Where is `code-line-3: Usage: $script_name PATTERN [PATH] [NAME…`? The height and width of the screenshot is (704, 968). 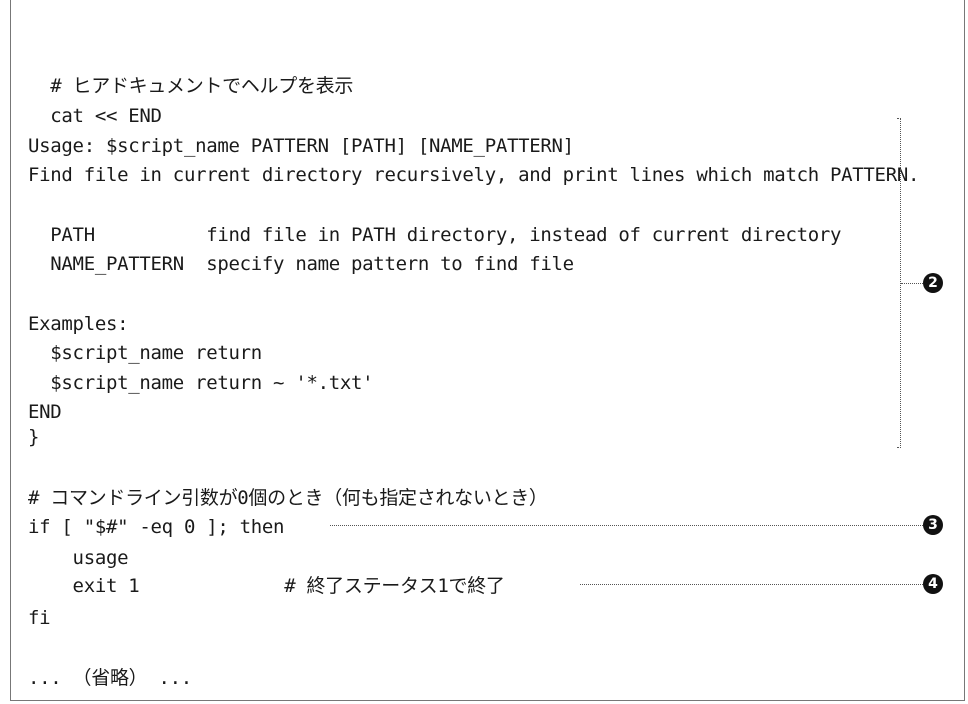 code-line-3: Usage: $script_name PATTERN [PATH] [NAME… is located at coordinates (301, 146).